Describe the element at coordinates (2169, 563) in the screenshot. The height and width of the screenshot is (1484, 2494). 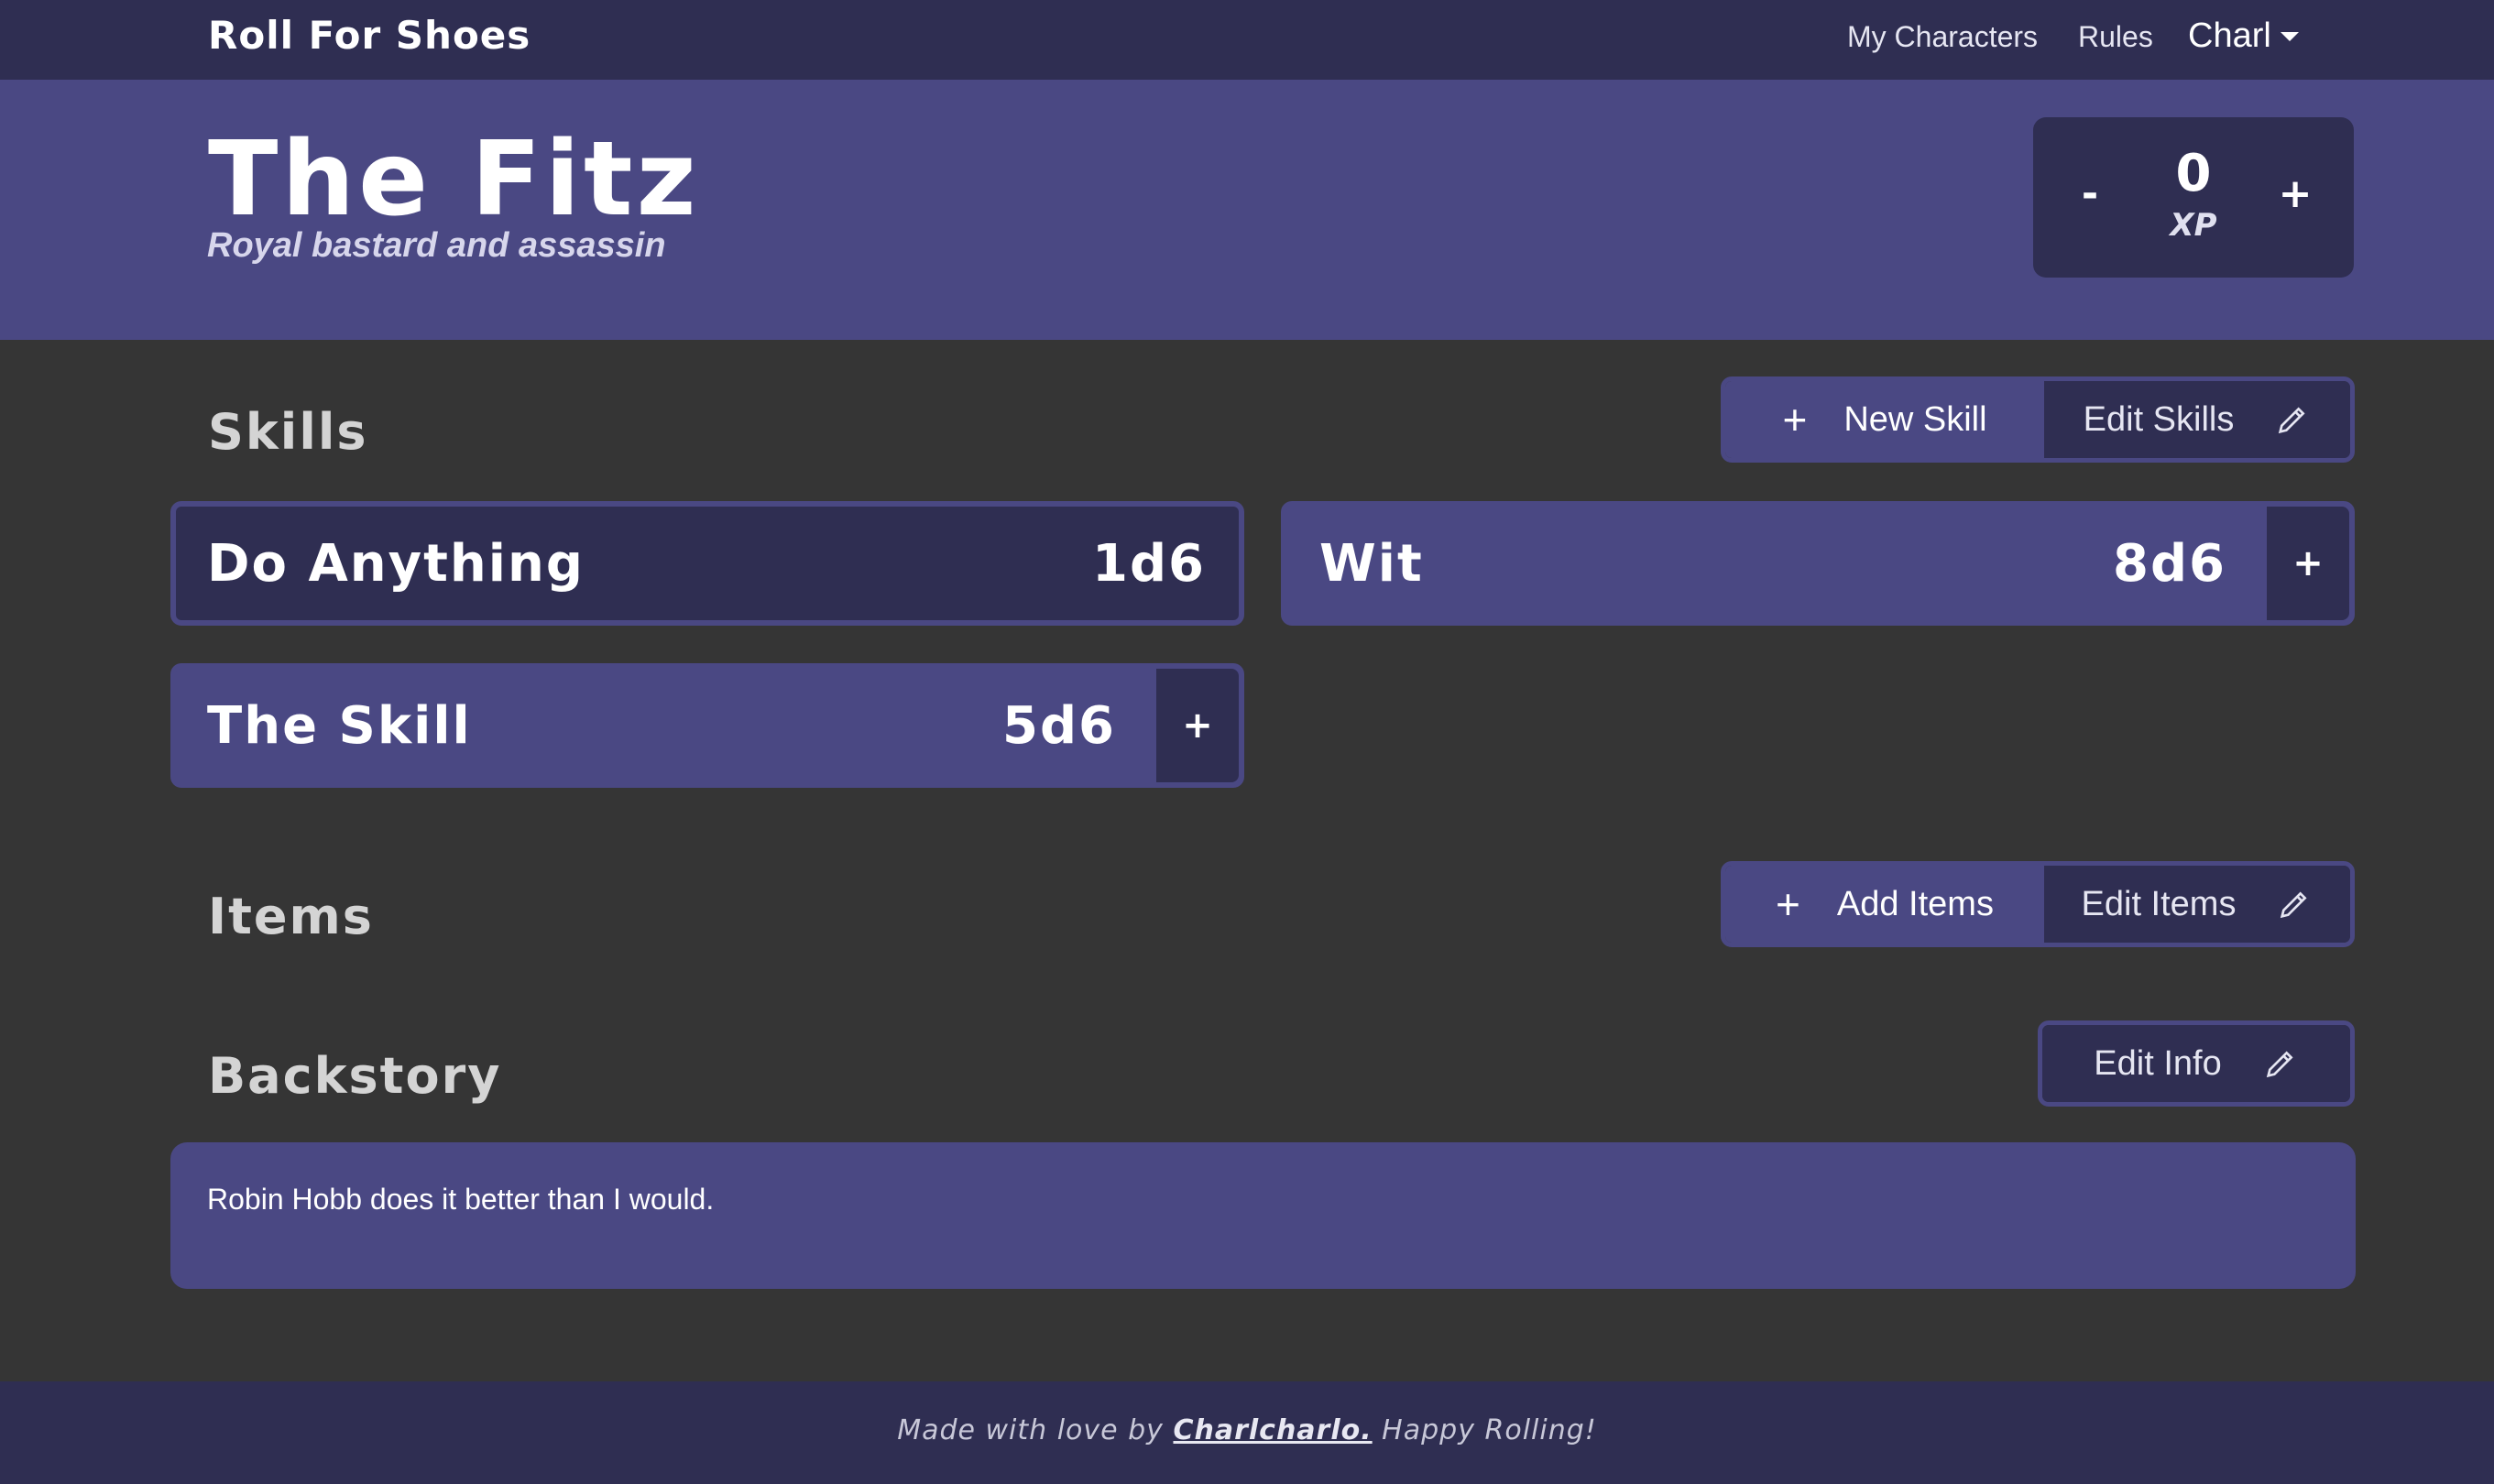
I see `skill-dice: 8d6` at that location.